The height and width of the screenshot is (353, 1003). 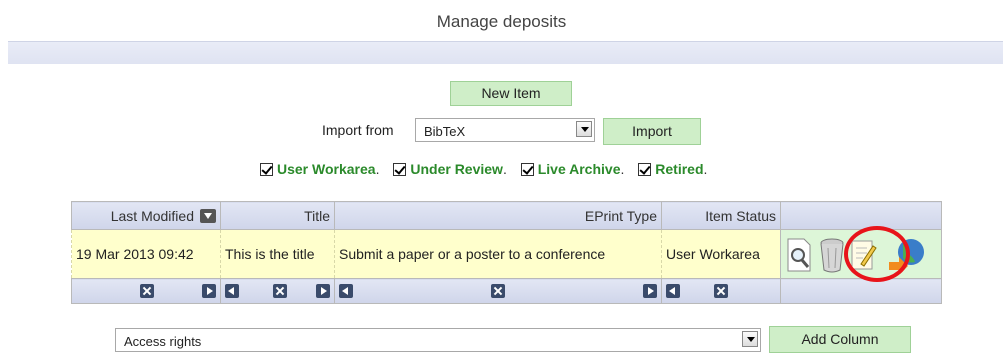 I want to click on column-header-last-modified: Last Modified, so click(x=146, y=215).